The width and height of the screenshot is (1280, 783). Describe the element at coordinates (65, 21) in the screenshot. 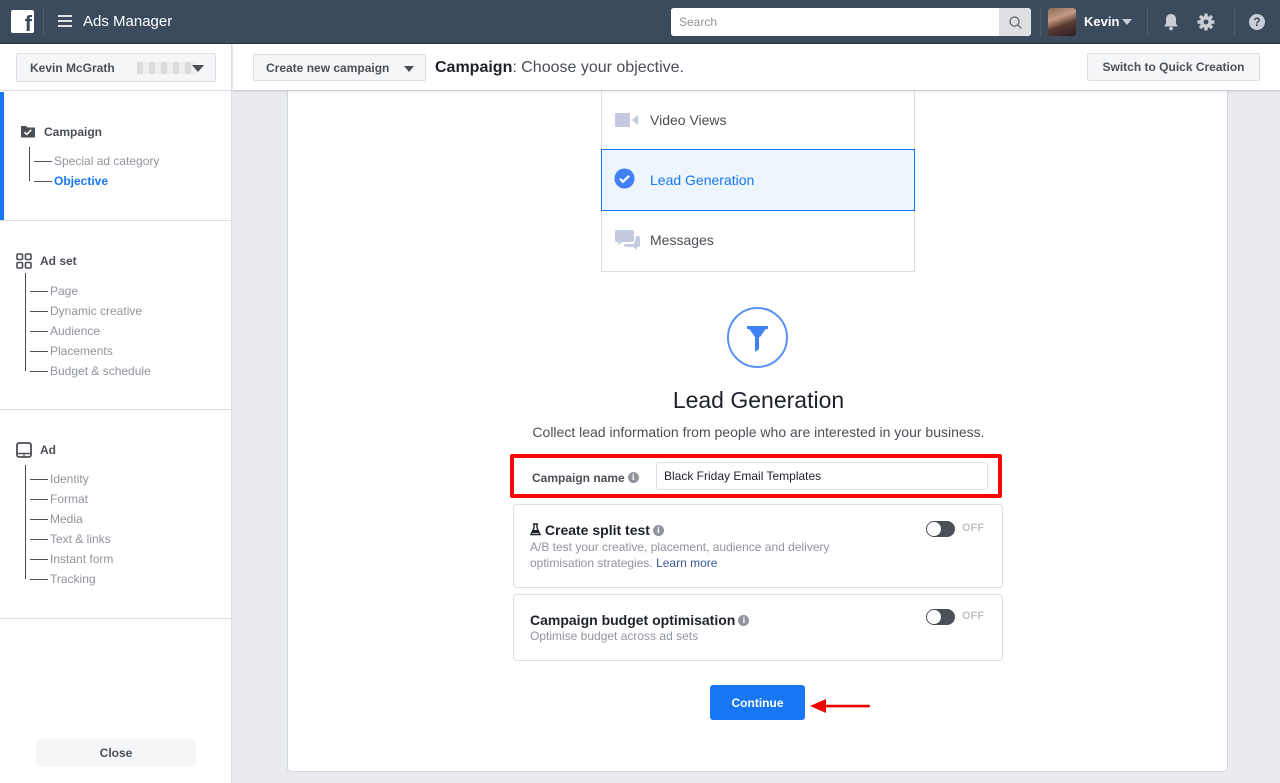

I see `menu-icon` at that location.